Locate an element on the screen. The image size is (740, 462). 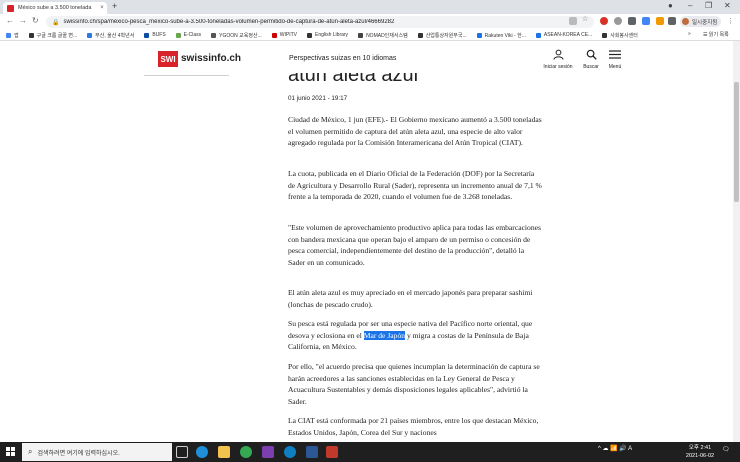
minimize-icon: – is located at coordinates (690, 5).